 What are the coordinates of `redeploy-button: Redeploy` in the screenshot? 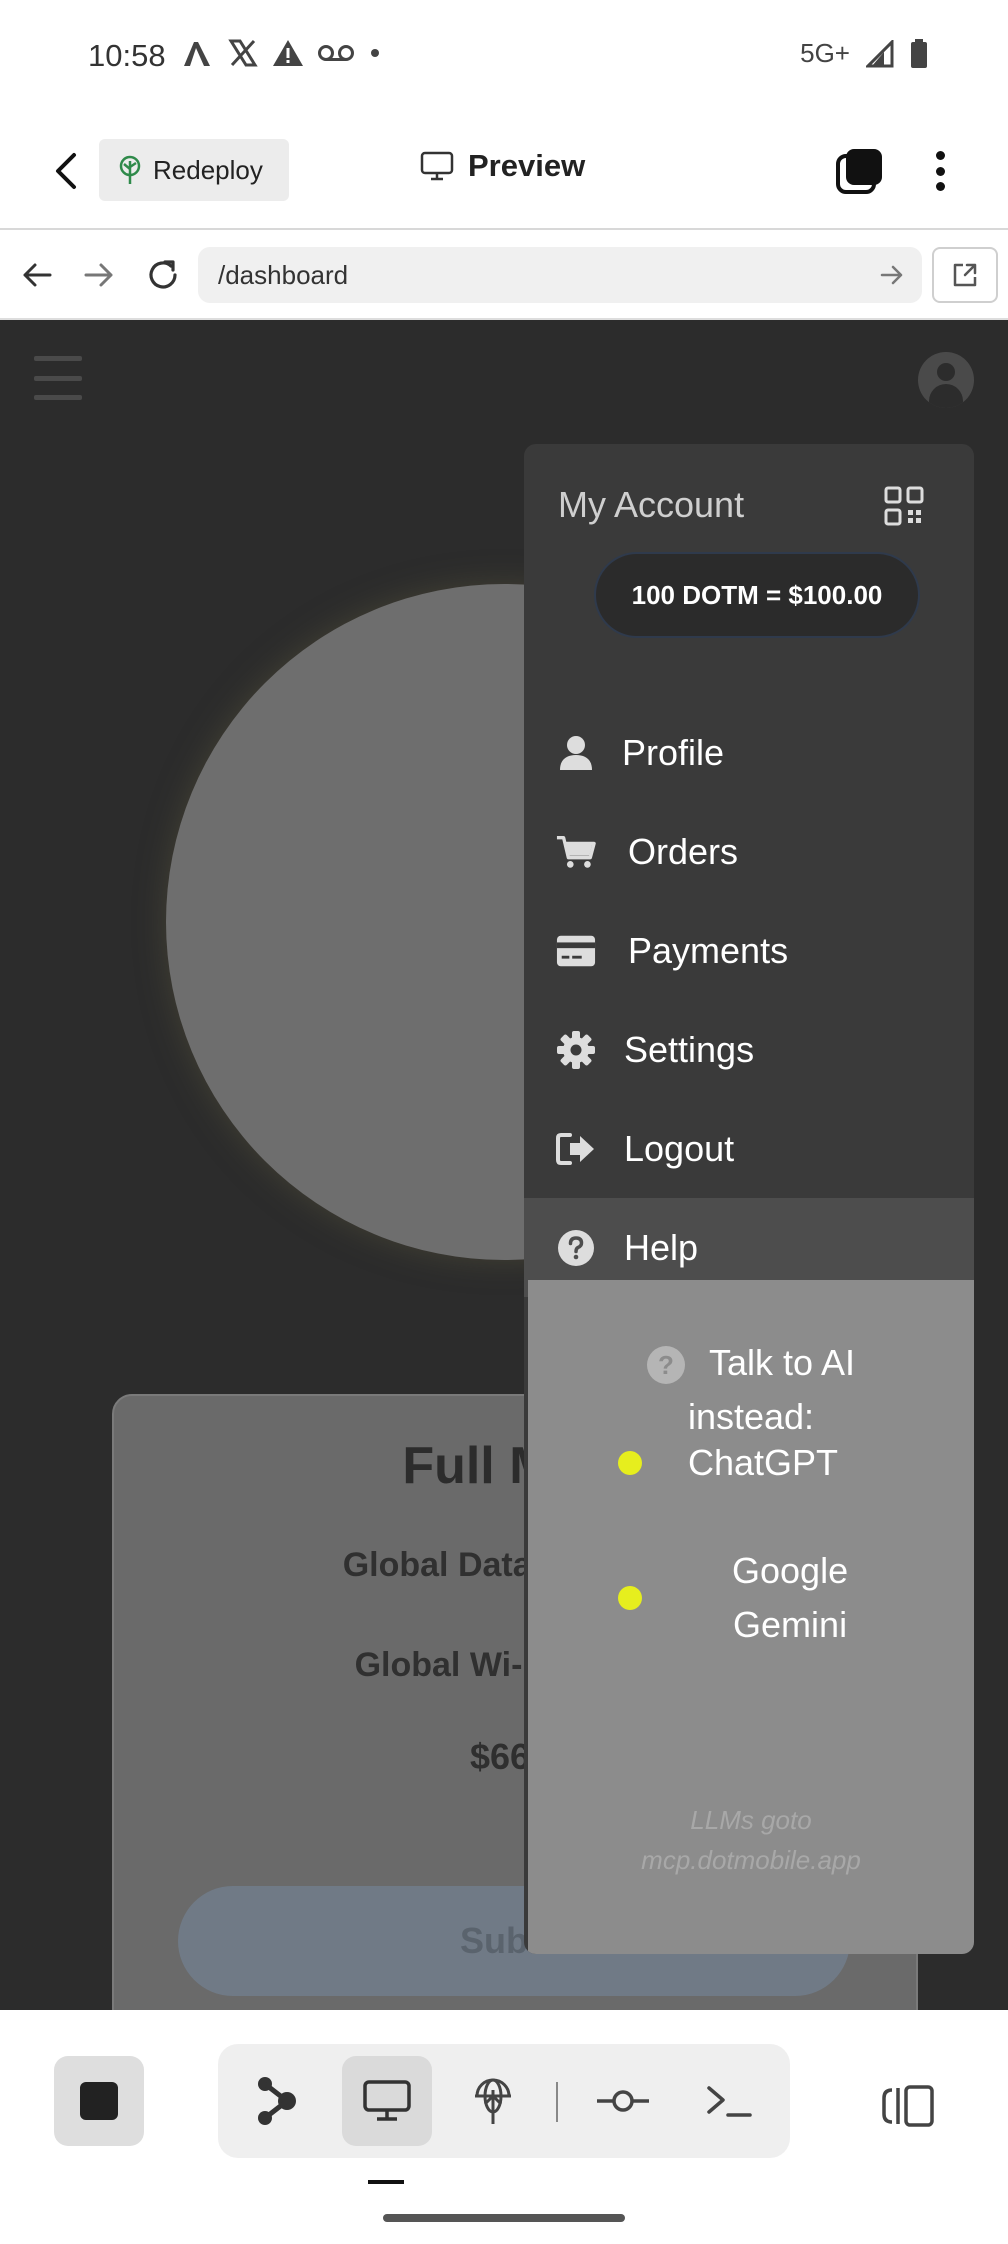 It's located at (194, 170).